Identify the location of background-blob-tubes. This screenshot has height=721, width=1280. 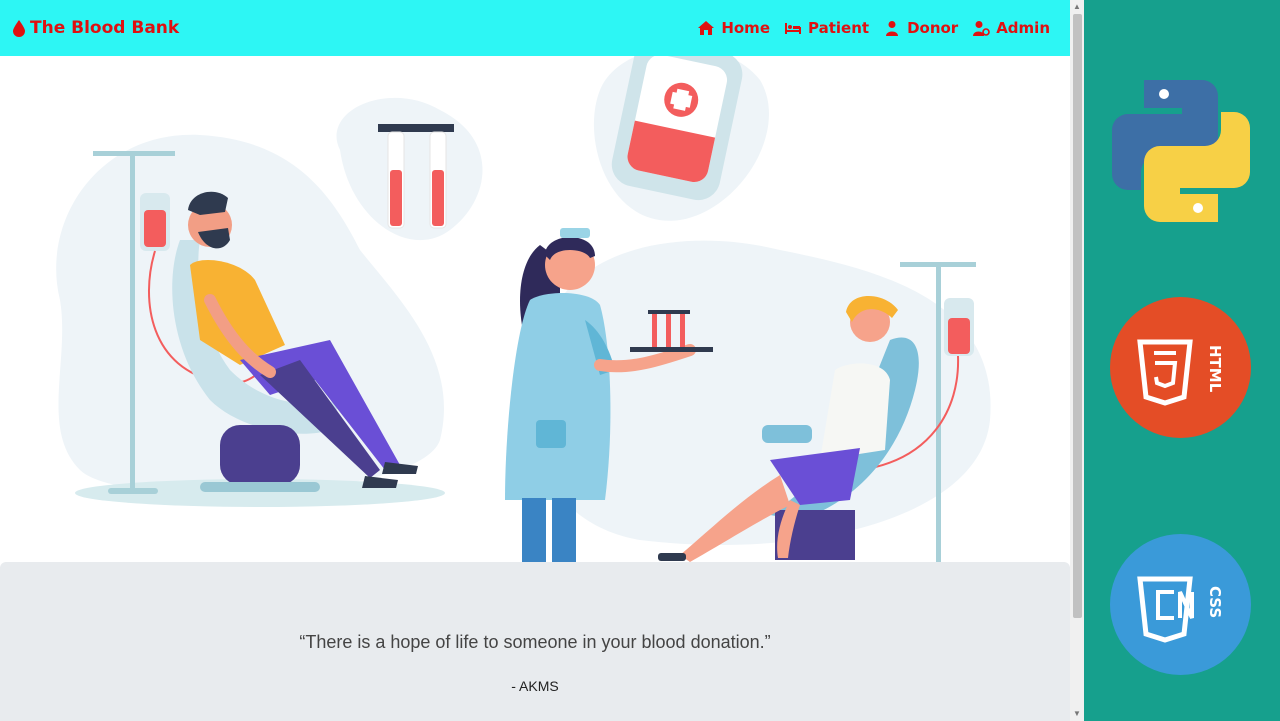
(409, 169).